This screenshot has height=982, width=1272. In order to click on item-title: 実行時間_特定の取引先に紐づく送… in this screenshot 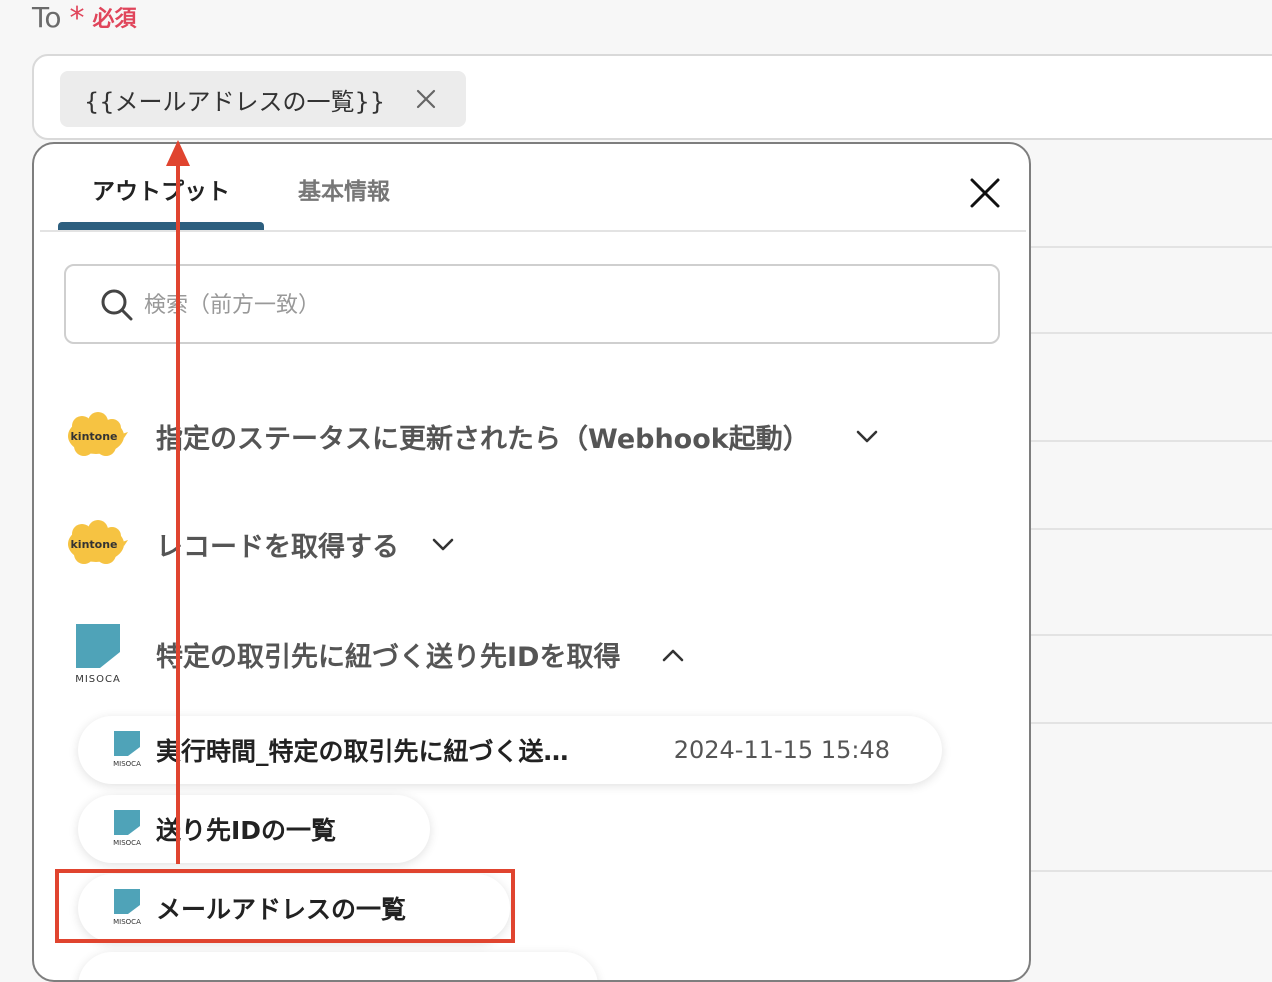, I will do `click(362, 751)`.